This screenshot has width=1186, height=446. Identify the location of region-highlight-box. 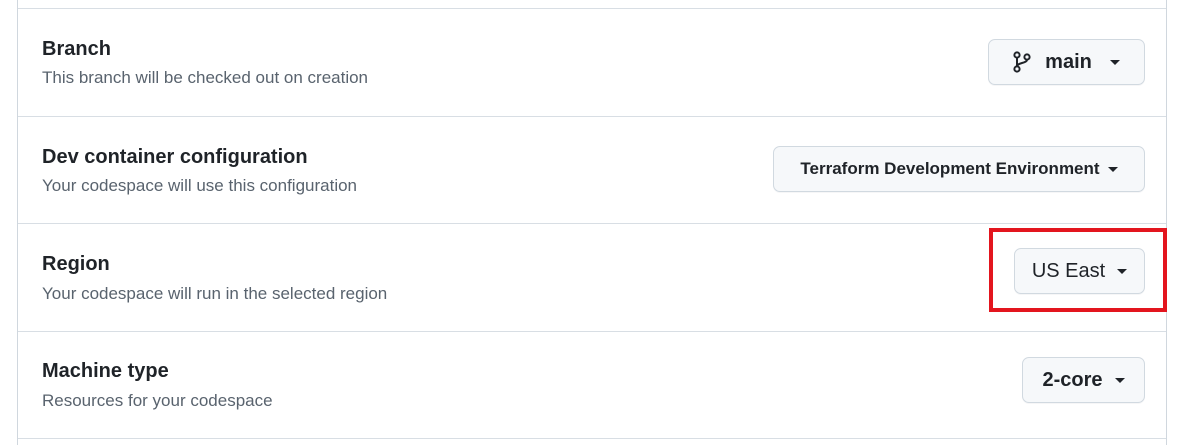
(1078, 270).